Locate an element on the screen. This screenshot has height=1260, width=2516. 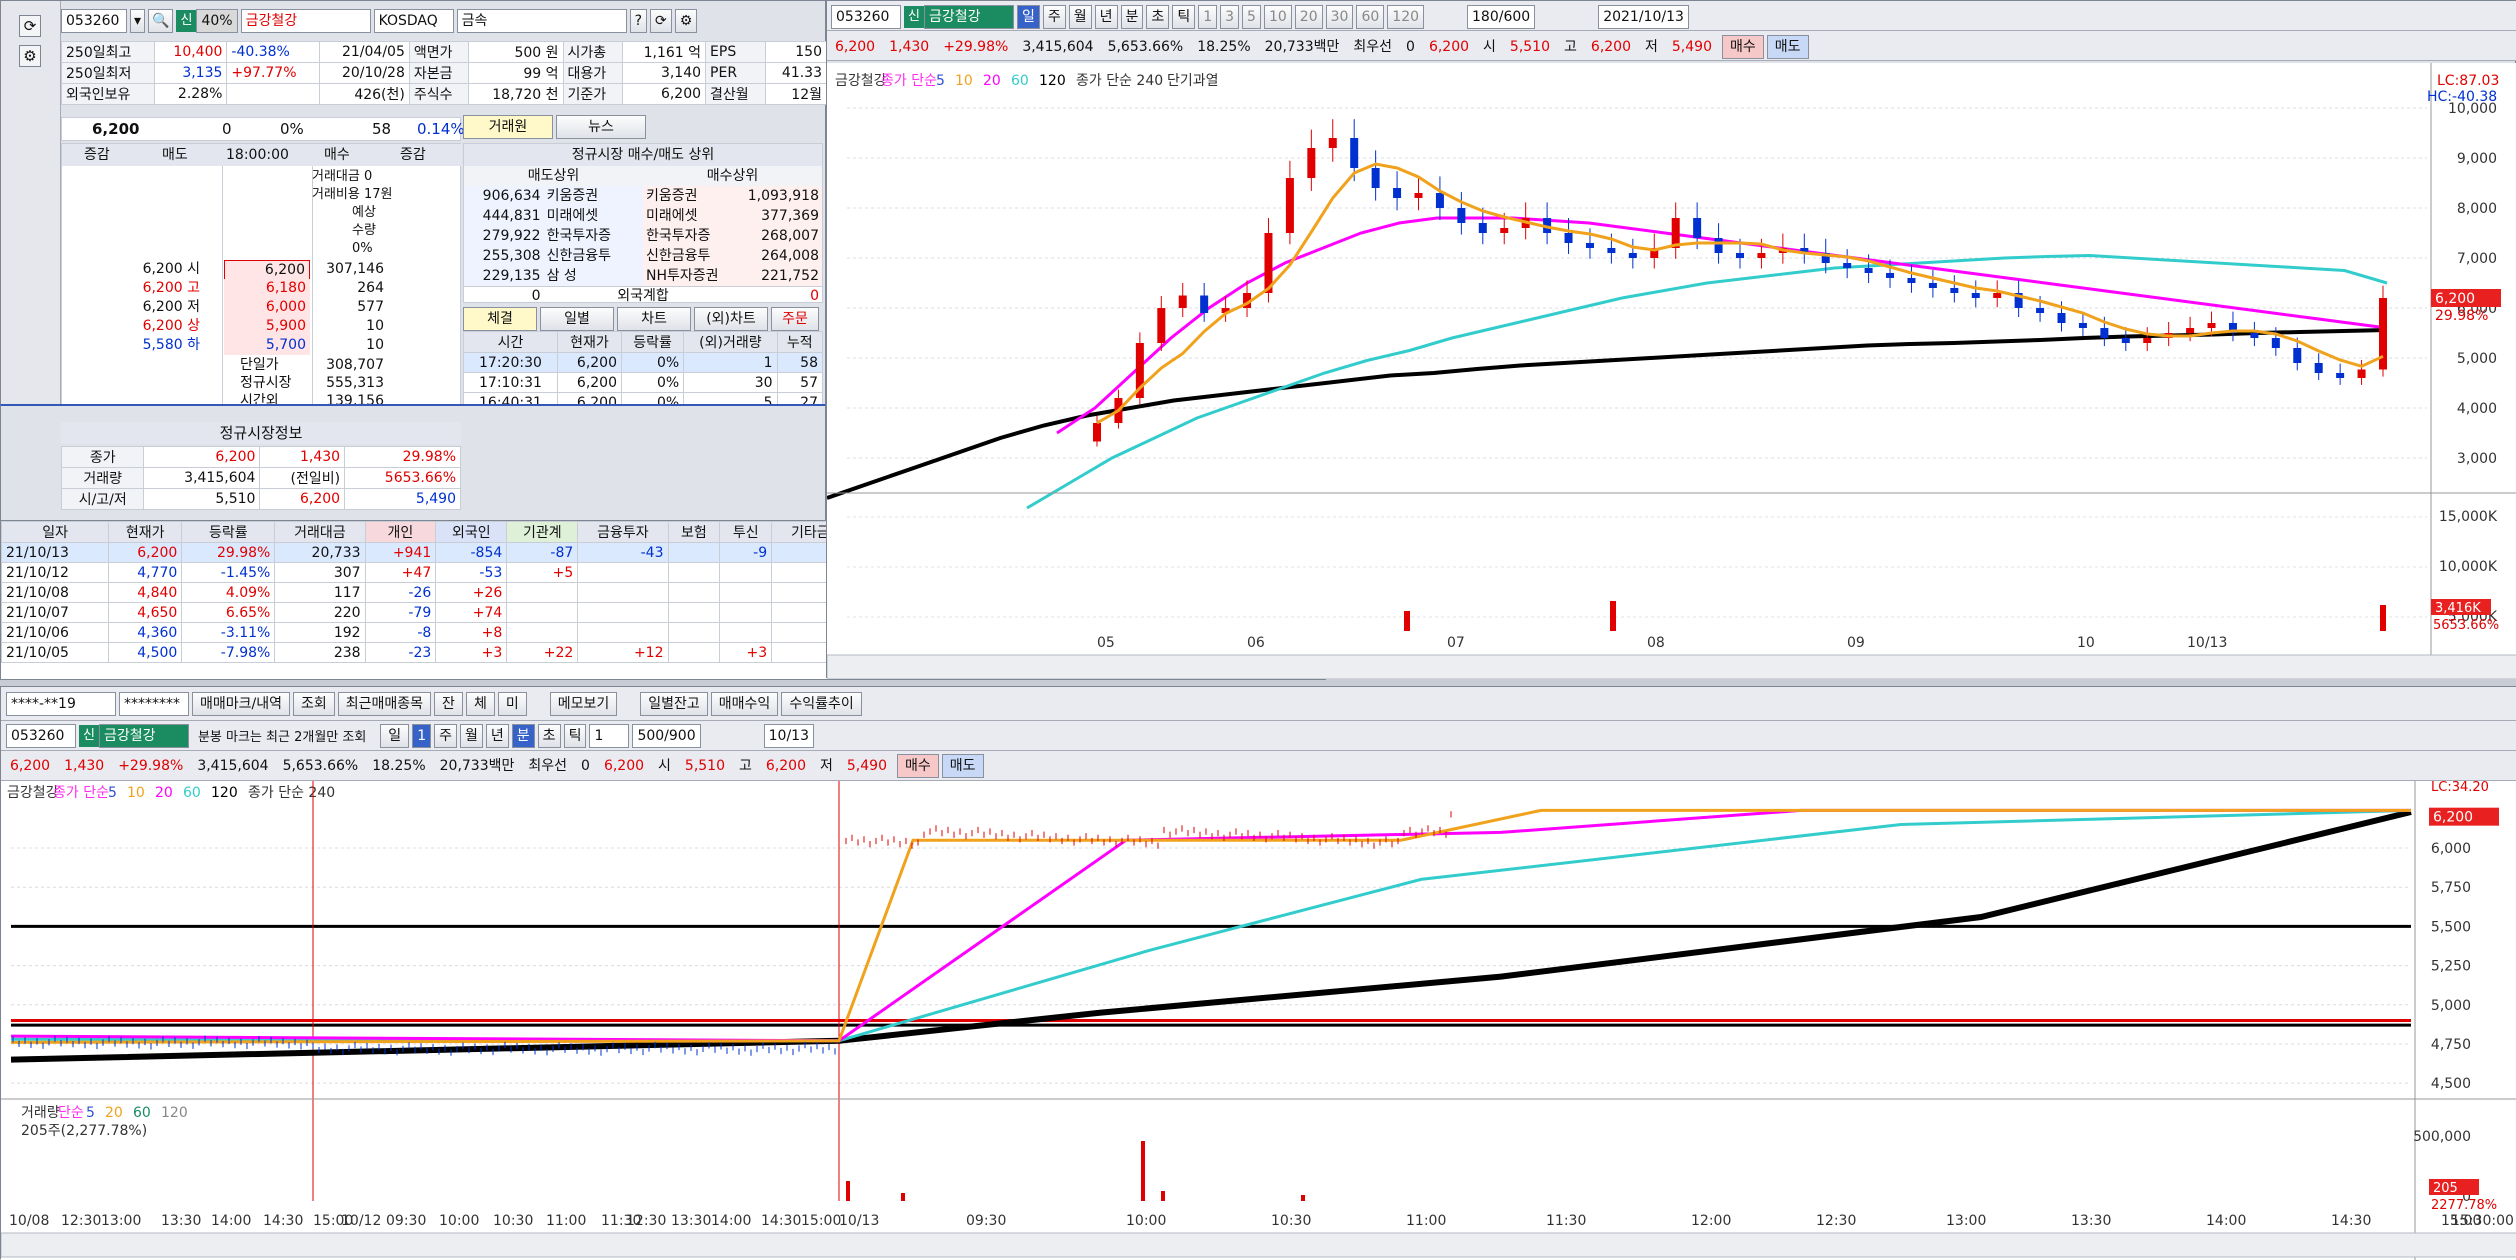
intraday-price-tag-text: 6,200 is located at coordinates (2453, 818).